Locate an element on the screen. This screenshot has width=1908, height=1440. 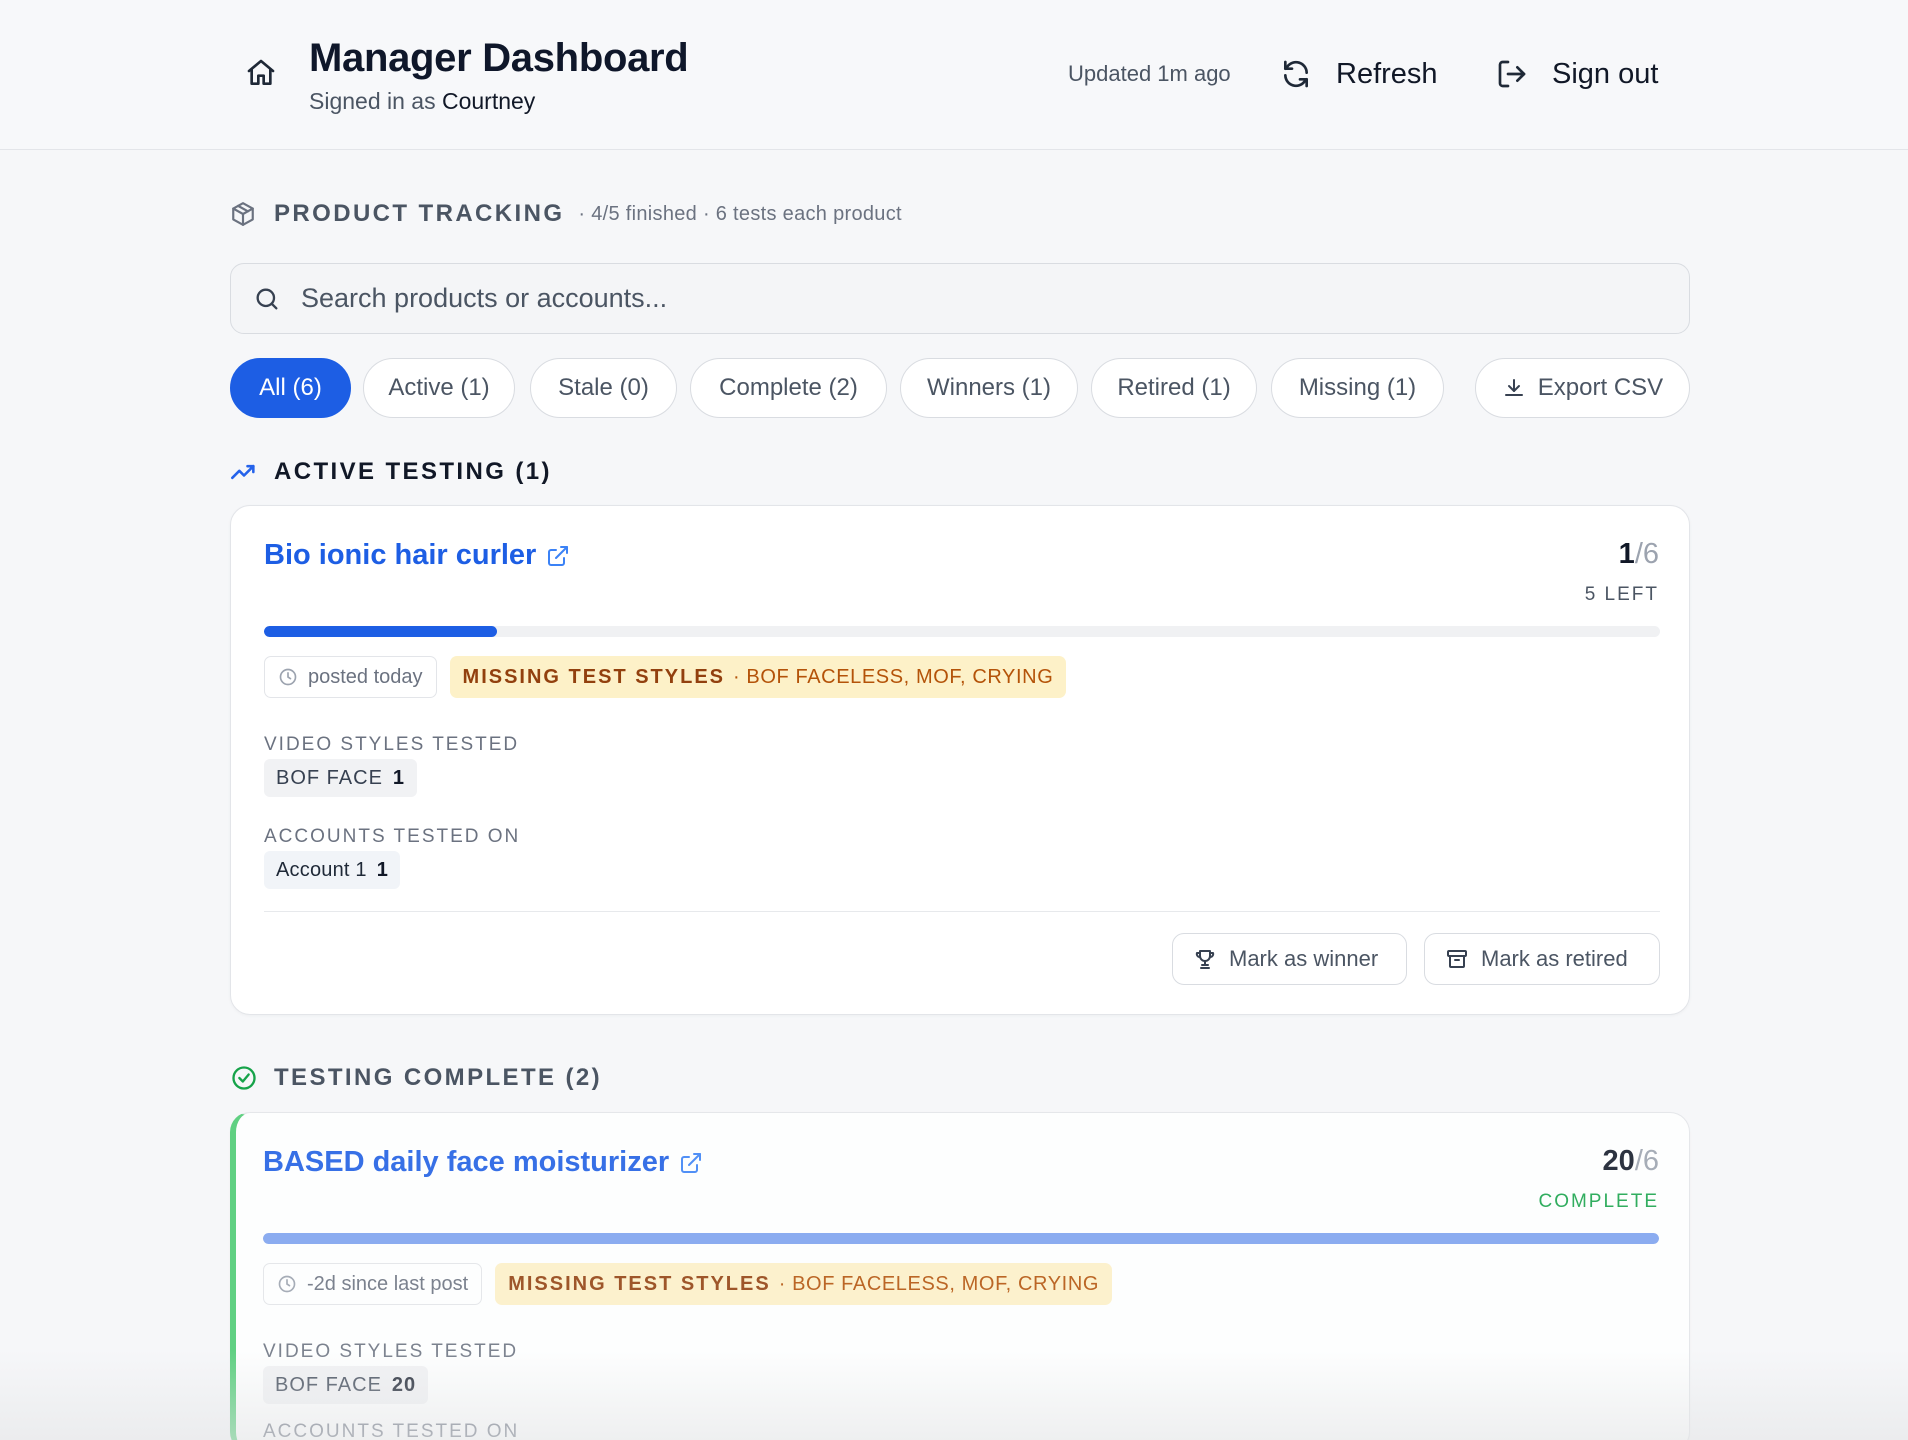
card-divider is located at coordinates (962, 911).